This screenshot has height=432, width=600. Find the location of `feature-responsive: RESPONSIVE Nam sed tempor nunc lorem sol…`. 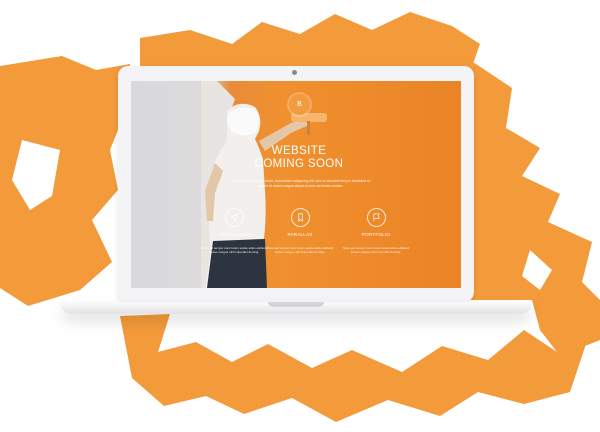

feature-responsive: RESPONSIVE Nam sed tempor nunc lorem sol… is located at coordinates (234, 231).